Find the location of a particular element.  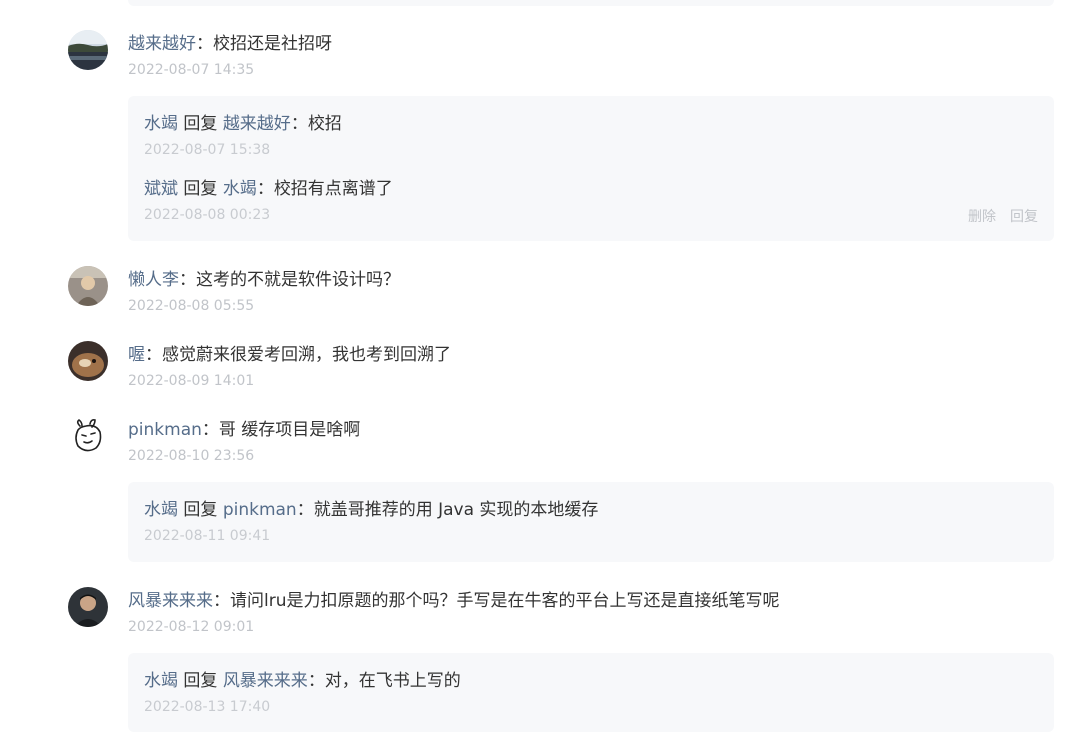

comment-author: pinkman is located at coordinates (165, 430).